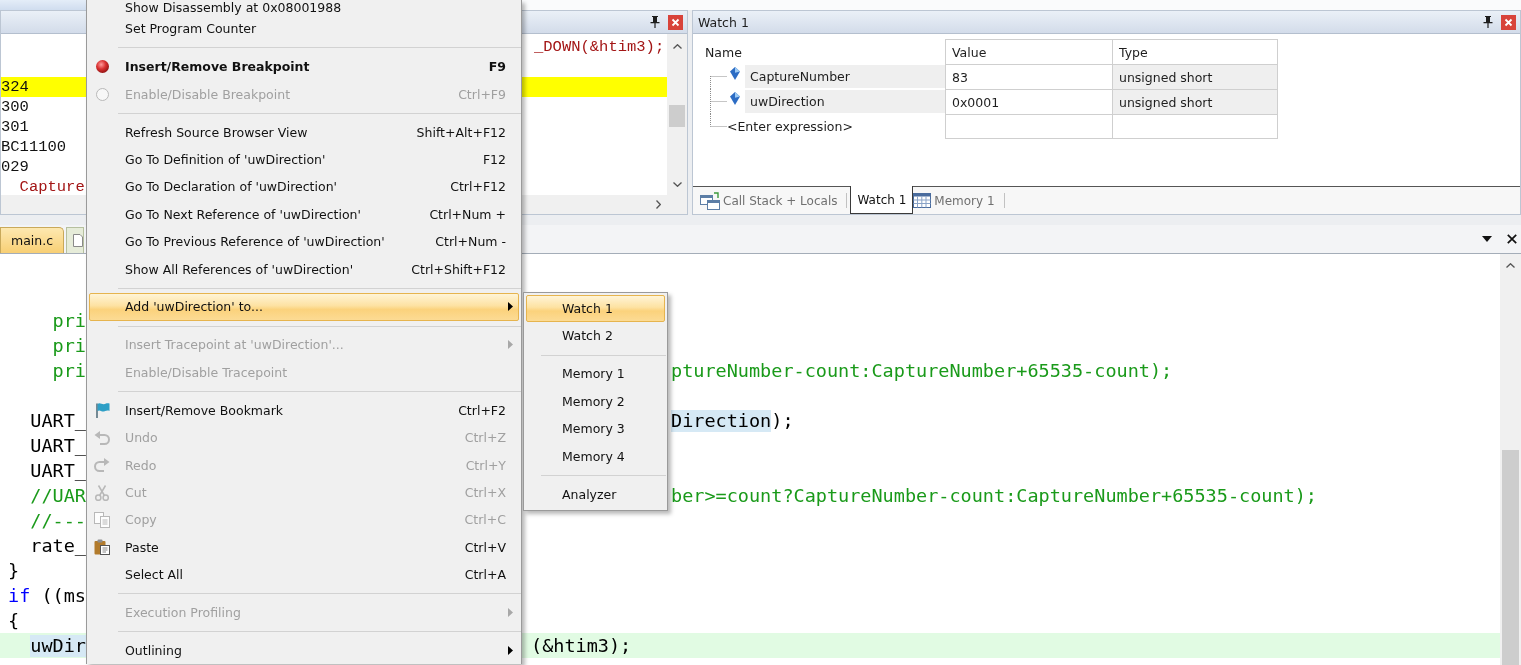 Image resolution: width=1521 pixels, height=665 pixels. I want to click on code-text: (&htim3);, so click(581, 645).